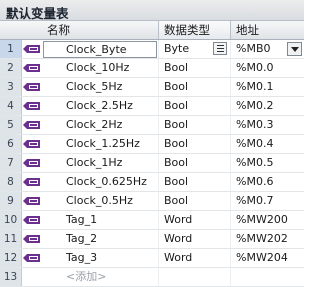 Image resolution: width=320 pixels, height=287 pixels. Describe the element at coordinates (267, 163) in the screenshot. I see `address-value: %M0.5` at that location.